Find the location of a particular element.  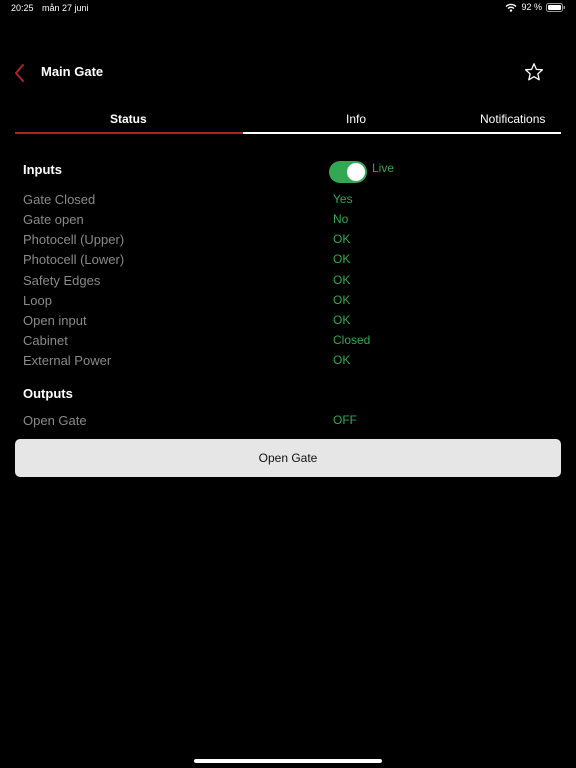

input-label-external-power: External Power is located at coordinates (67, 360).